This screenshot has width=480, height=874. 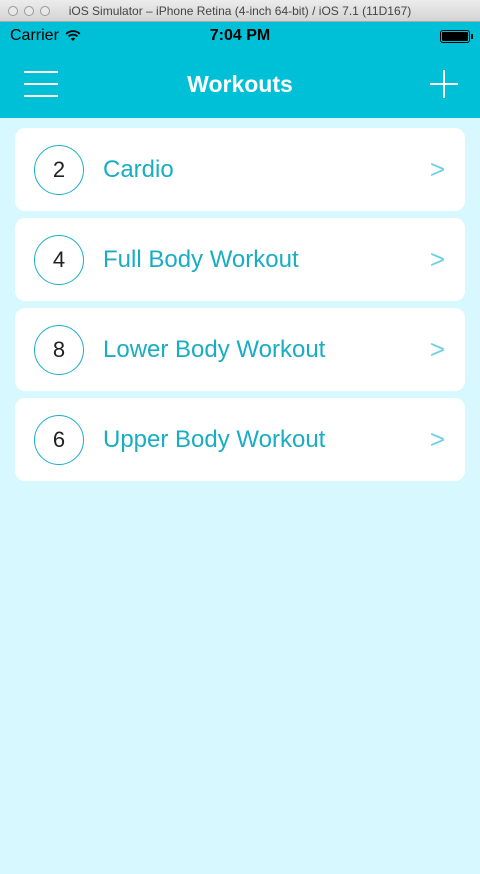 I want to click on navigation-bar: Workouts, so click(x=240, y=84).